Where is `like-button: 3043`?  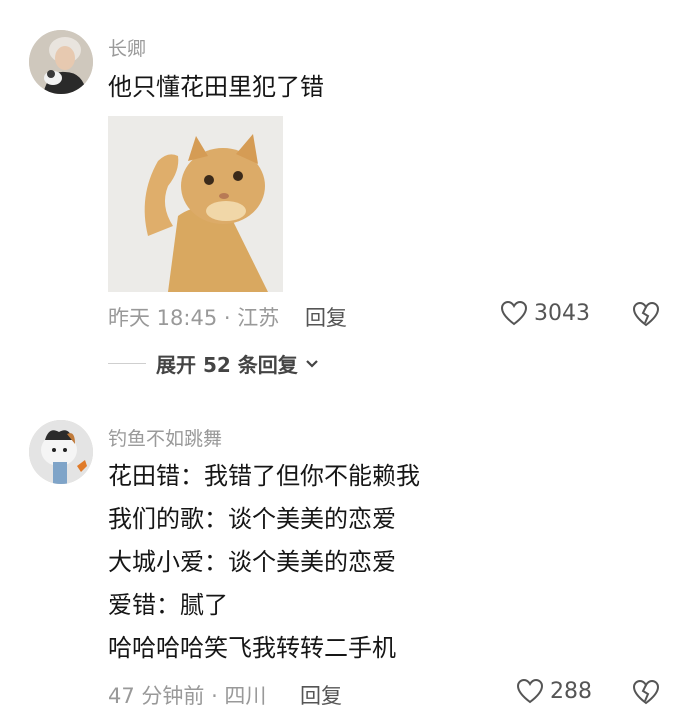 like-button: 3043 is located at coordinates (545, 313).